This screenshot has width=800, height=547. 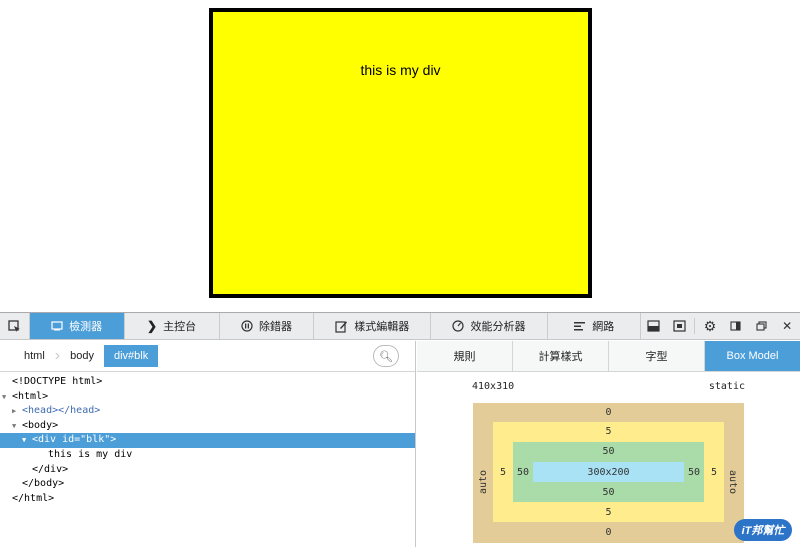 What do you see at coordinates (603, 327) in the screenshot?
I see `tab-label: 網路` at bounding box center [603, 327].